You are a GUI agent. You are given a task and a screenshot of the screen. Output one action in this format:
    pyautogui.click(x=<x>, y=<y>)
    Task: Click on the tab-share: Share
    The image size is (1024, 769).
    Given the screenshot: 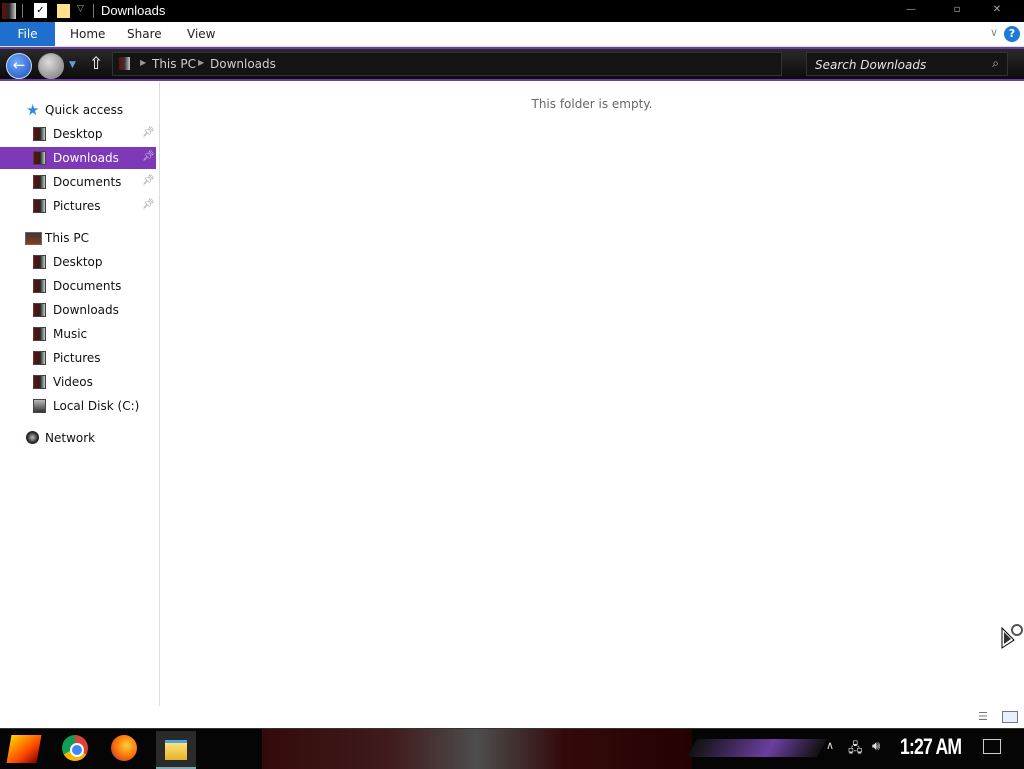 What is the action you would take?
    pyautogui.click(x=144, y=34)
    